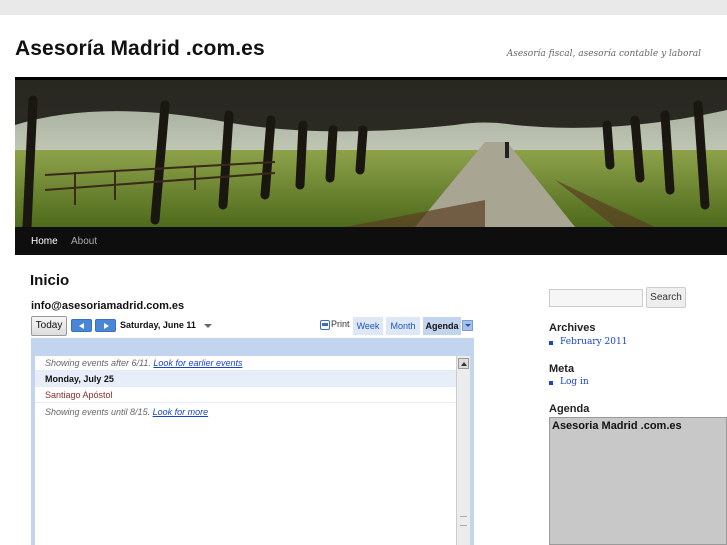 This screenshot has width=727, height=545. I want to click on scroll-grip-icon, so click(463, 521).